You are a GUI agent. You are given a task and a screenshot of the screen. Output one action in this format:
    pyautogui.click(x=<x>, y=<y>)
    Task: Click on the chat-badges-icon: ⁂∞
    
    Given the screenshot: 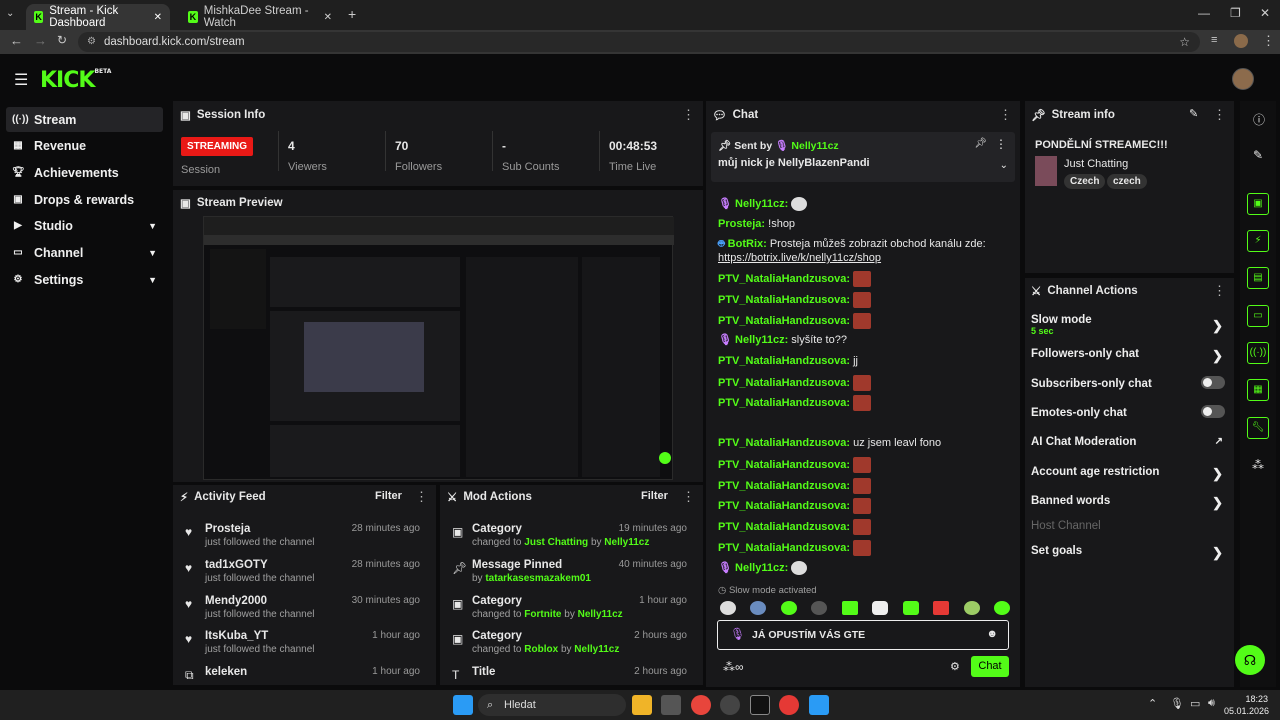 What is the action you would take?
    pyautogui.click(x=733, y=667)
    